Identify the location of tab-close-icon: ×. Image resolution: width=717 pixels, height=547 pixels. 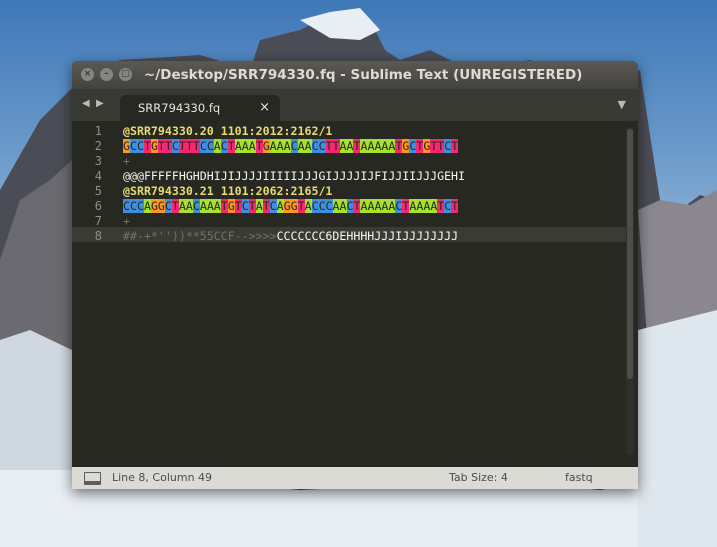
(264, 107).